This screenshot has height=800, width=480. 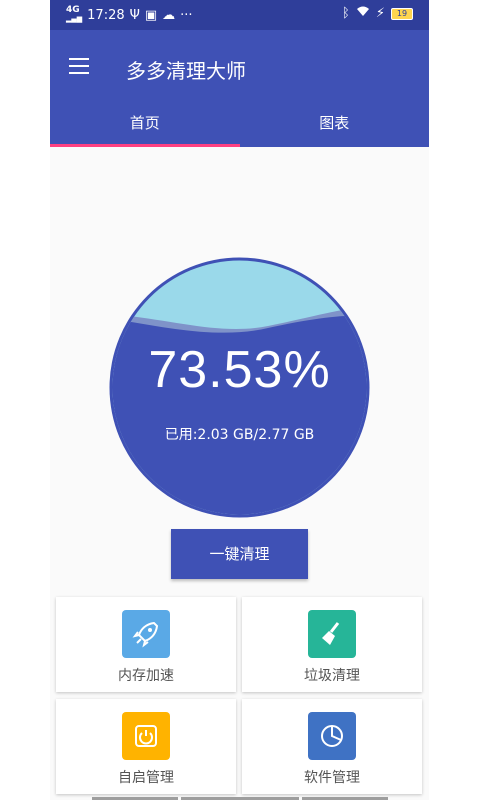 I want to click on one-key-clean-button: 一键清理, so click(x=239, y=554).